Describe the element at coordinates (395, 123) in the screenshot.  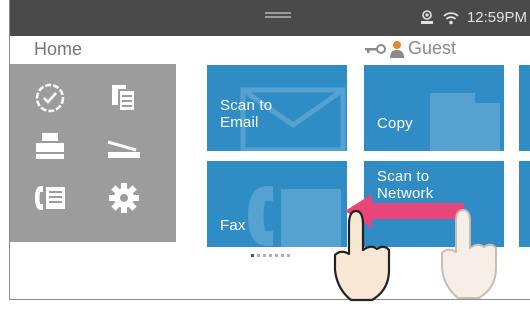
I see `tile-label: Copy` at that location.